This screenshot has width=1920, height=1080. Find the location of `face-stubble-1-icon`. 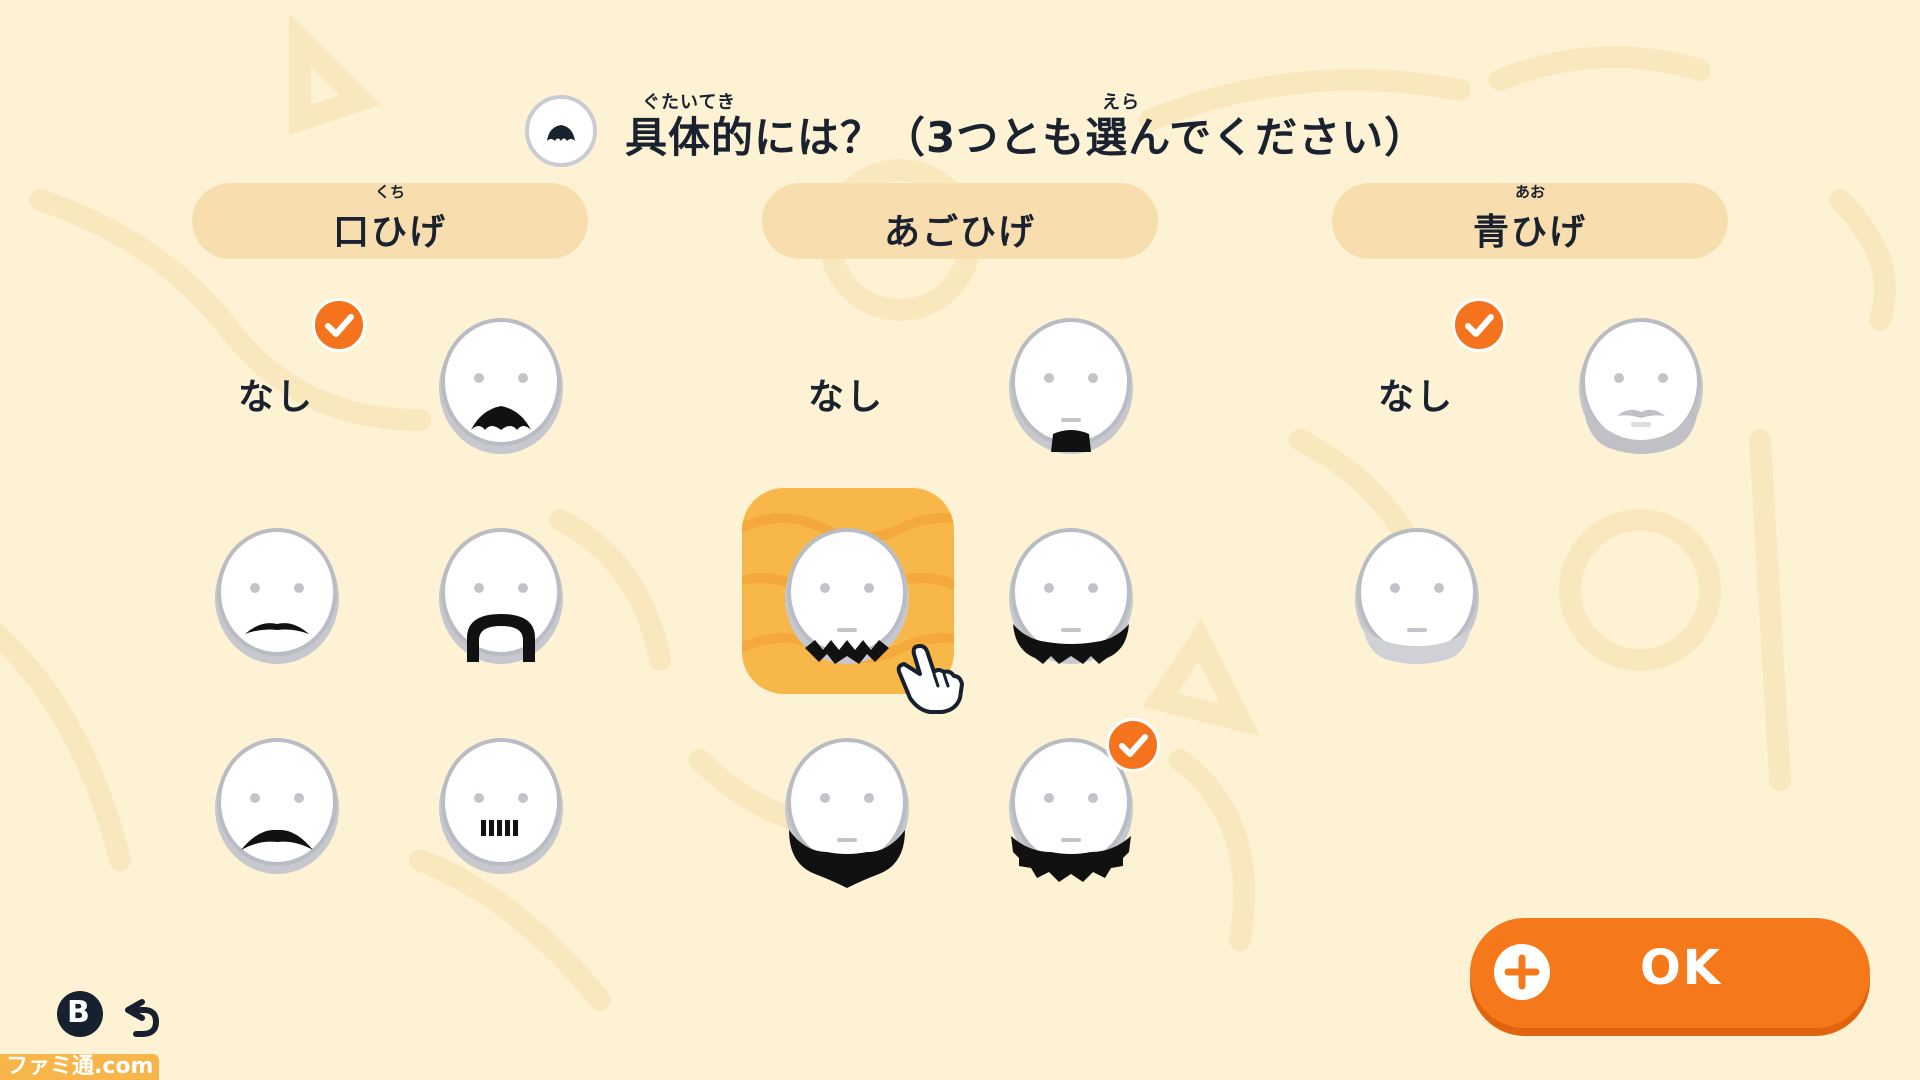

face-stubble-1-icon is located at coordinates (1641, 386).